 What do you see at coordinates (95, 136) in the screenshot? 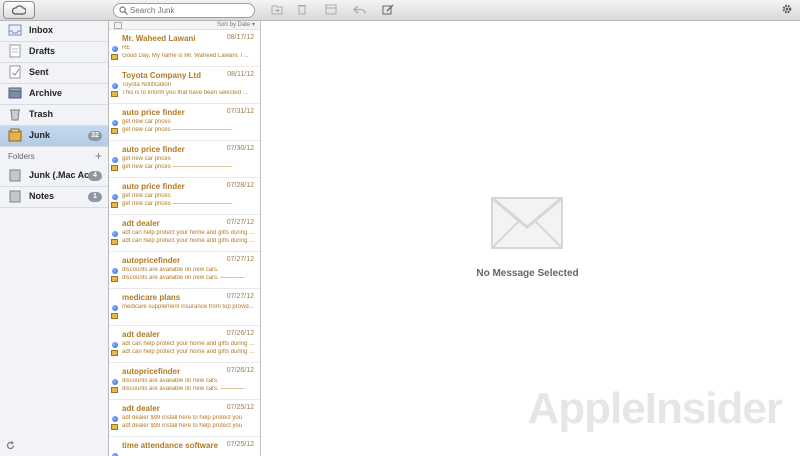
I see `unread-count-badge: 32` at bounding box center [95, 136].